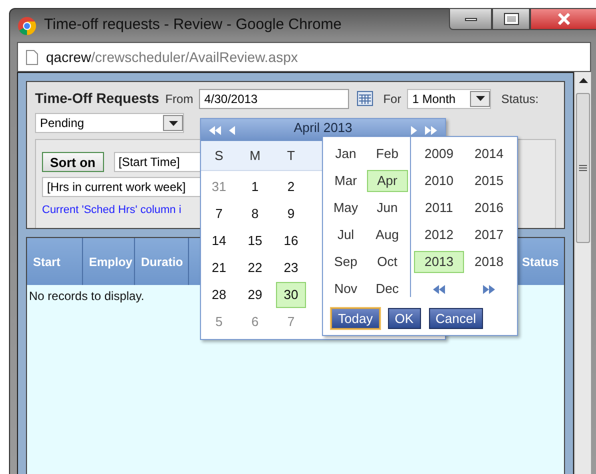 The height and width of the screenshot is (474, 596). Describe the element at coordinates (232, 130) in the screenshot. I see `back-icon` at that location.